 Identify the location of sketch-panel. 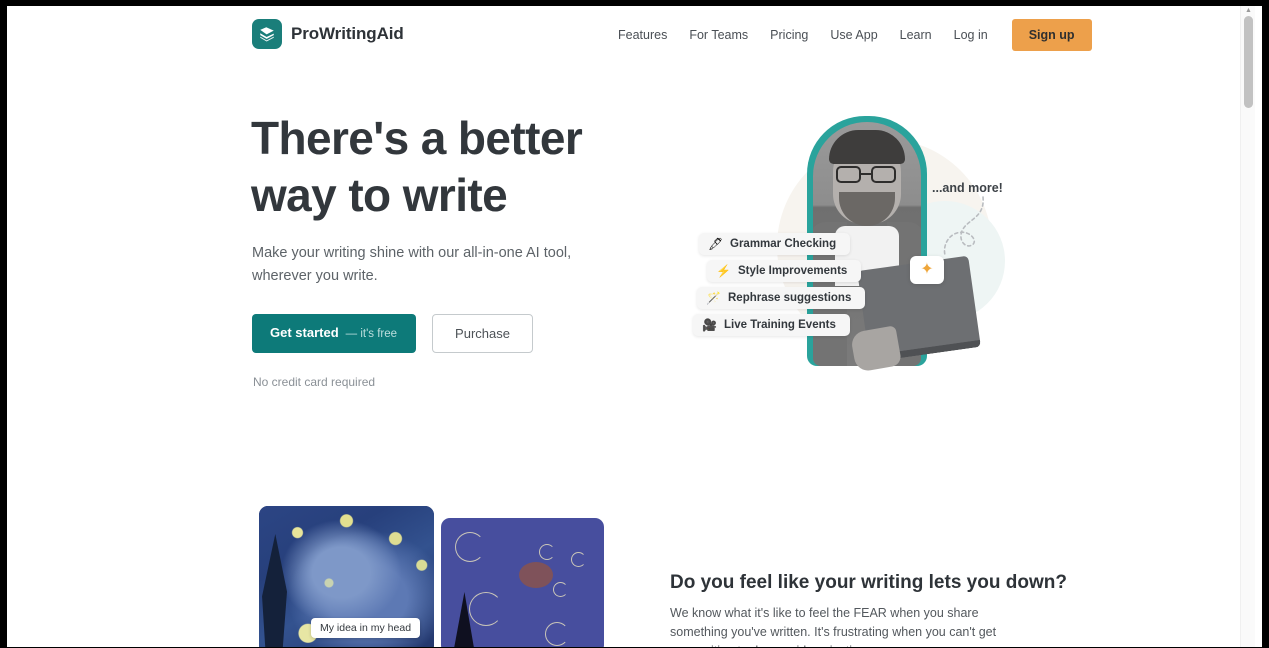
(522, 582).